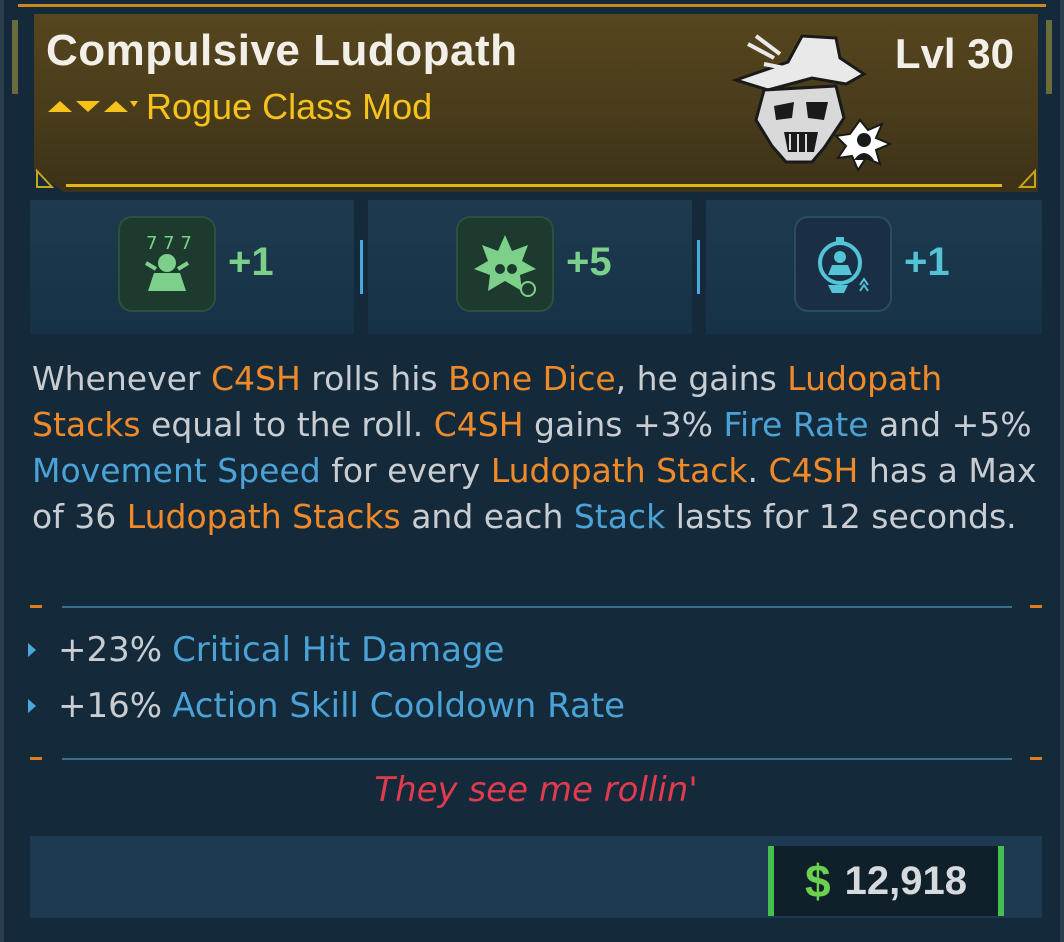  Describe the element at coordinates (263, 516) in the screenshot. I see `description-keyword: Ludopath Stacks` at that location.